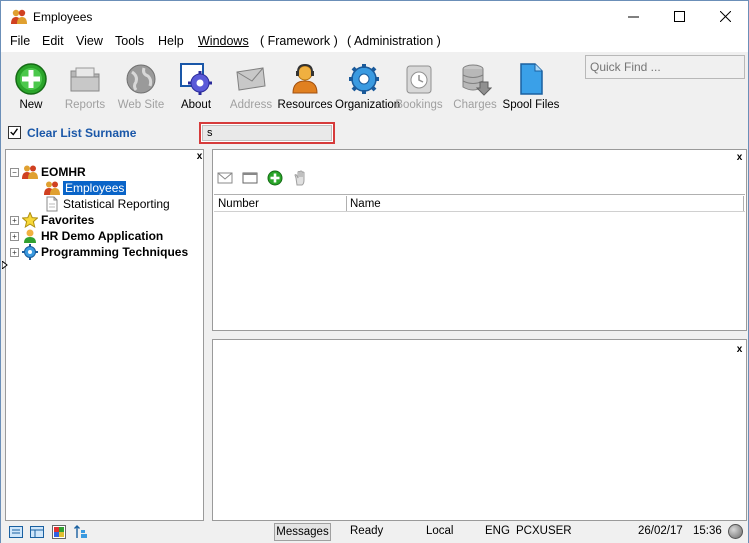 The width and height of the screenshot is (749, 543). What do you see at coordinates (364, 79) in the screenshot?
I see `organization-gear-icon` at bounding box center [364, 79].